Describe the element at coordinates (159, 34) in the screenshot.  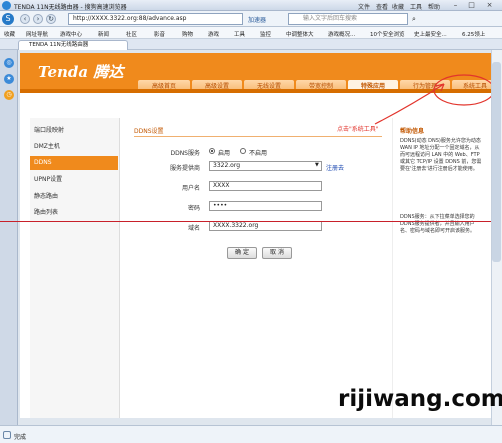
I see `fav-item: 影音` at that location.